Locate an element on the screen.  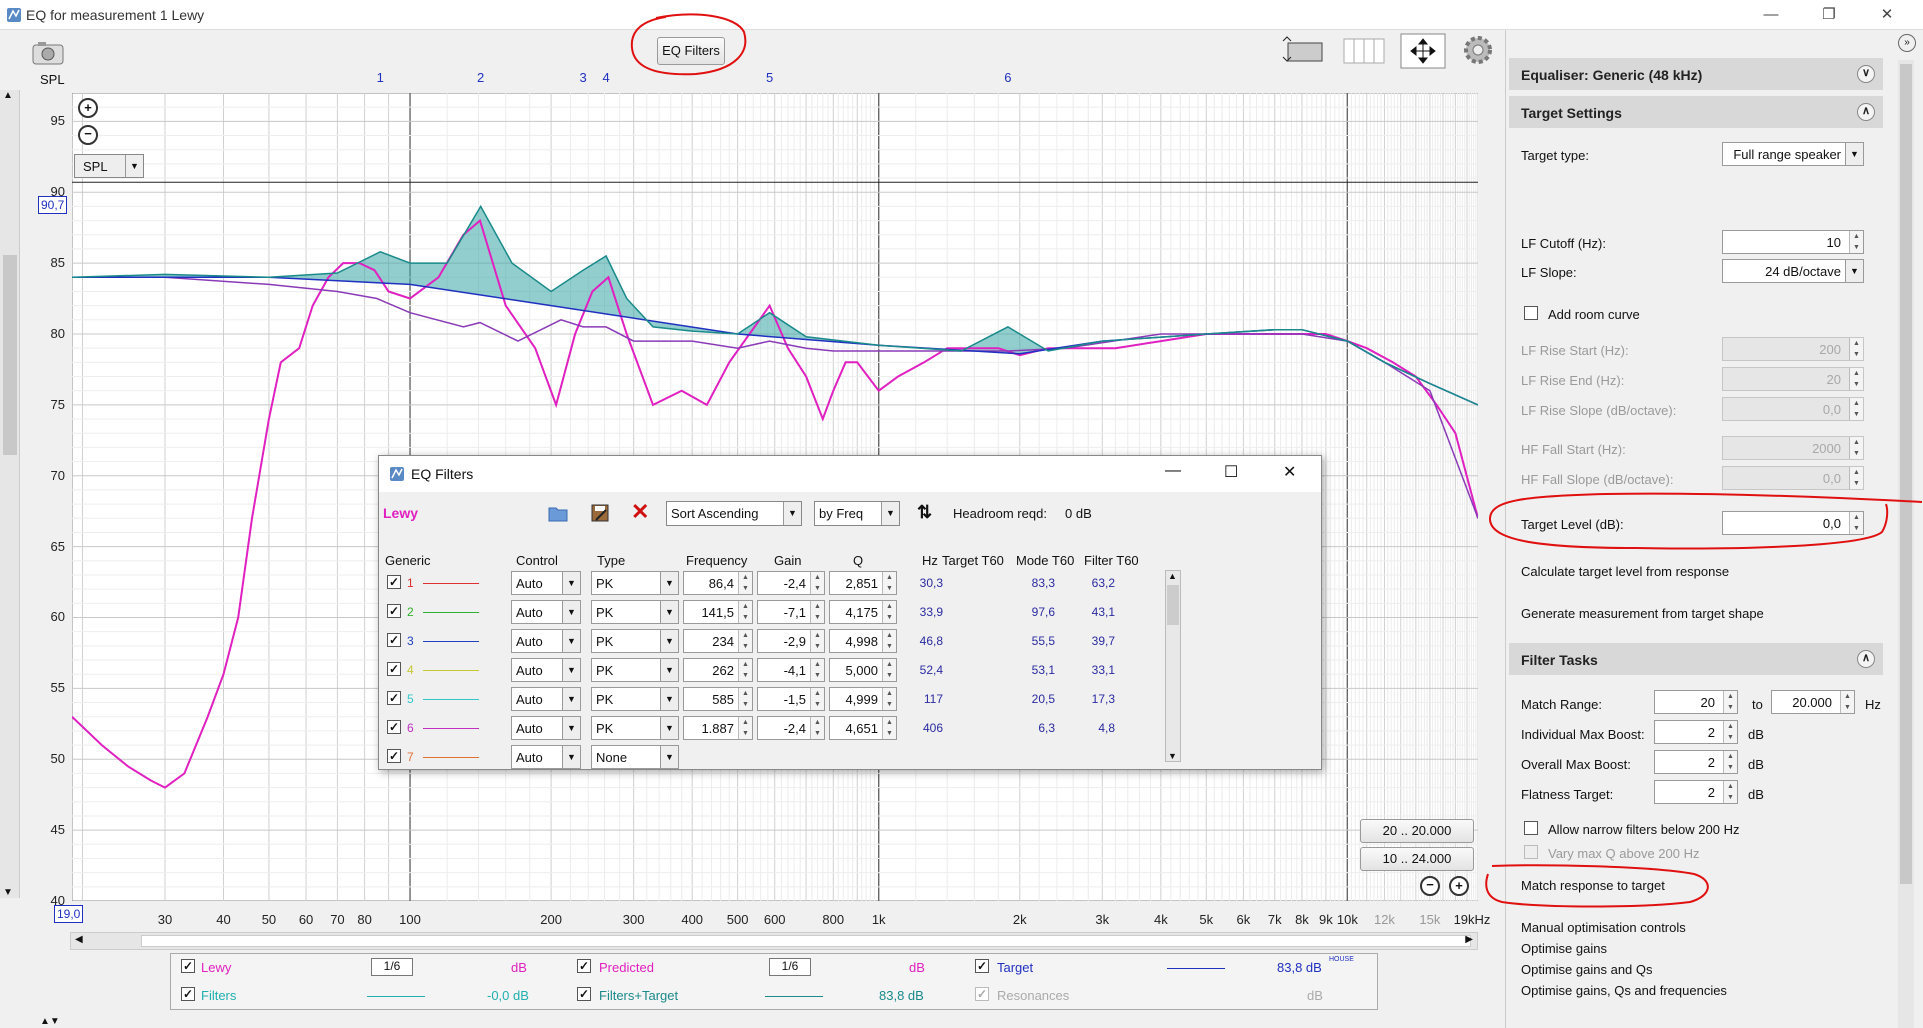
spl-select: SPL ▼ is located at coordinates (109, 166).